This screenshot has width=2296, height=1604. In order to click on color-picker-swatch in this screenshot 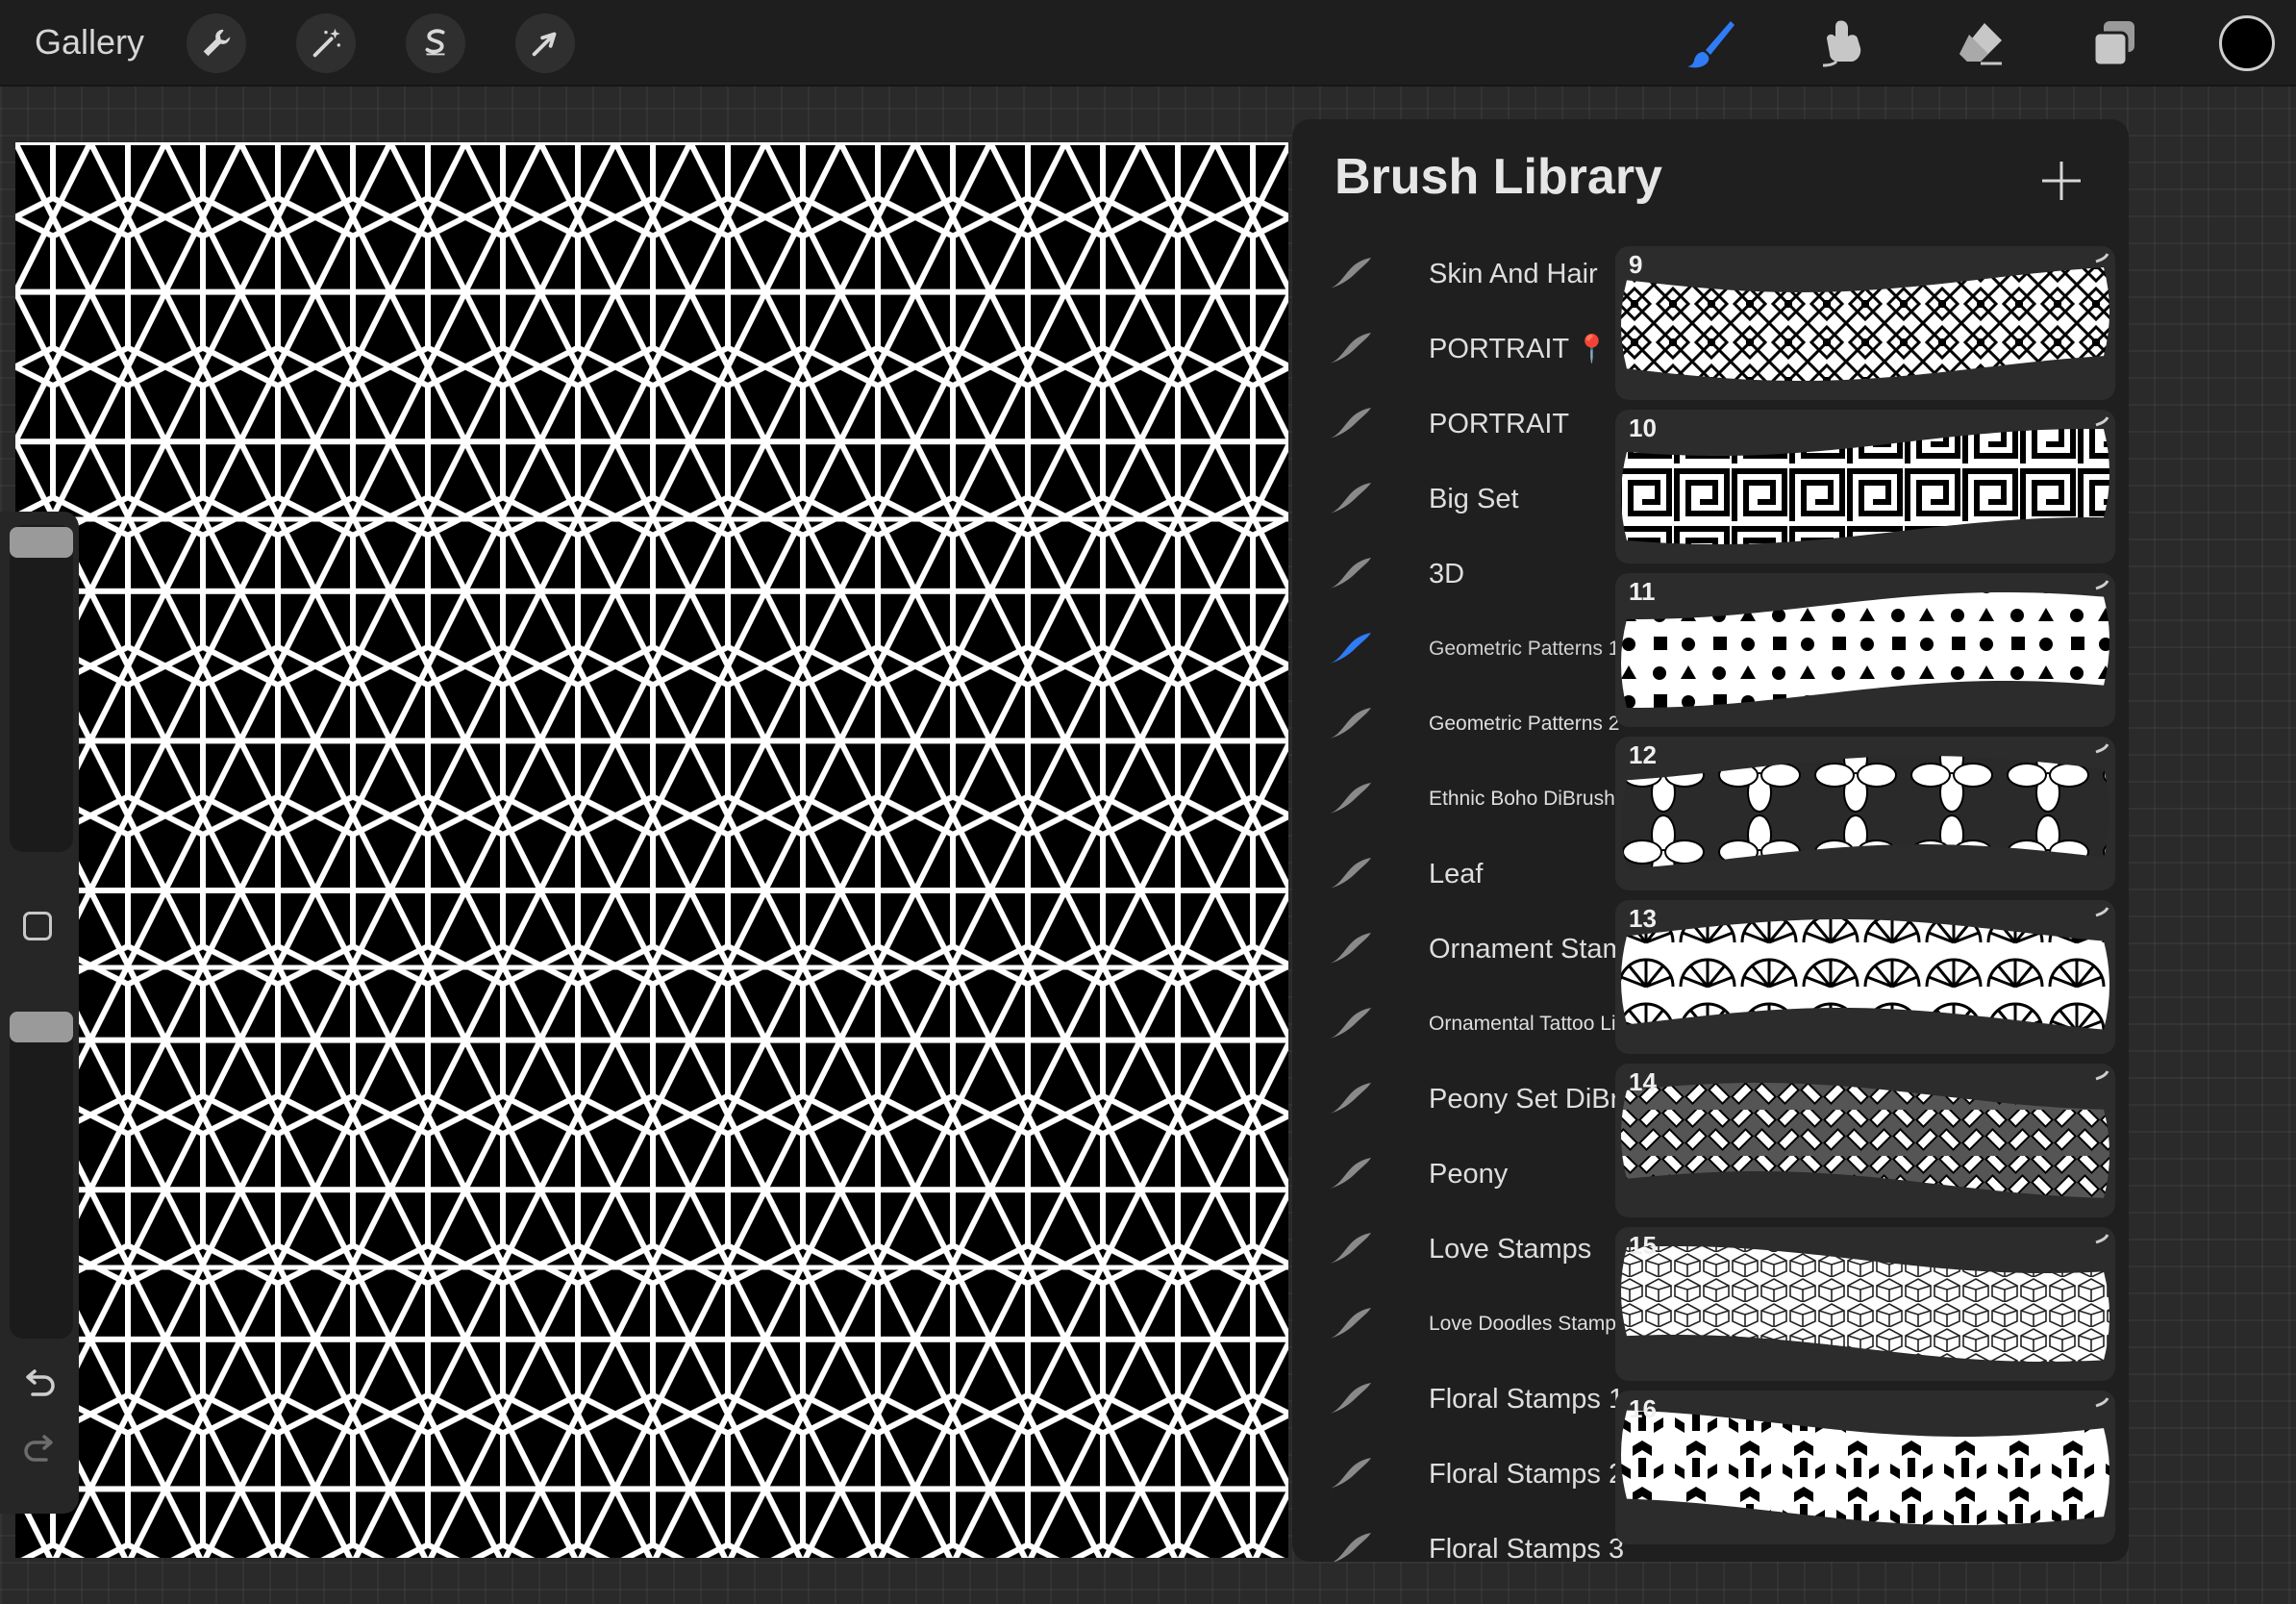, I will do `click(2247, 43)`.